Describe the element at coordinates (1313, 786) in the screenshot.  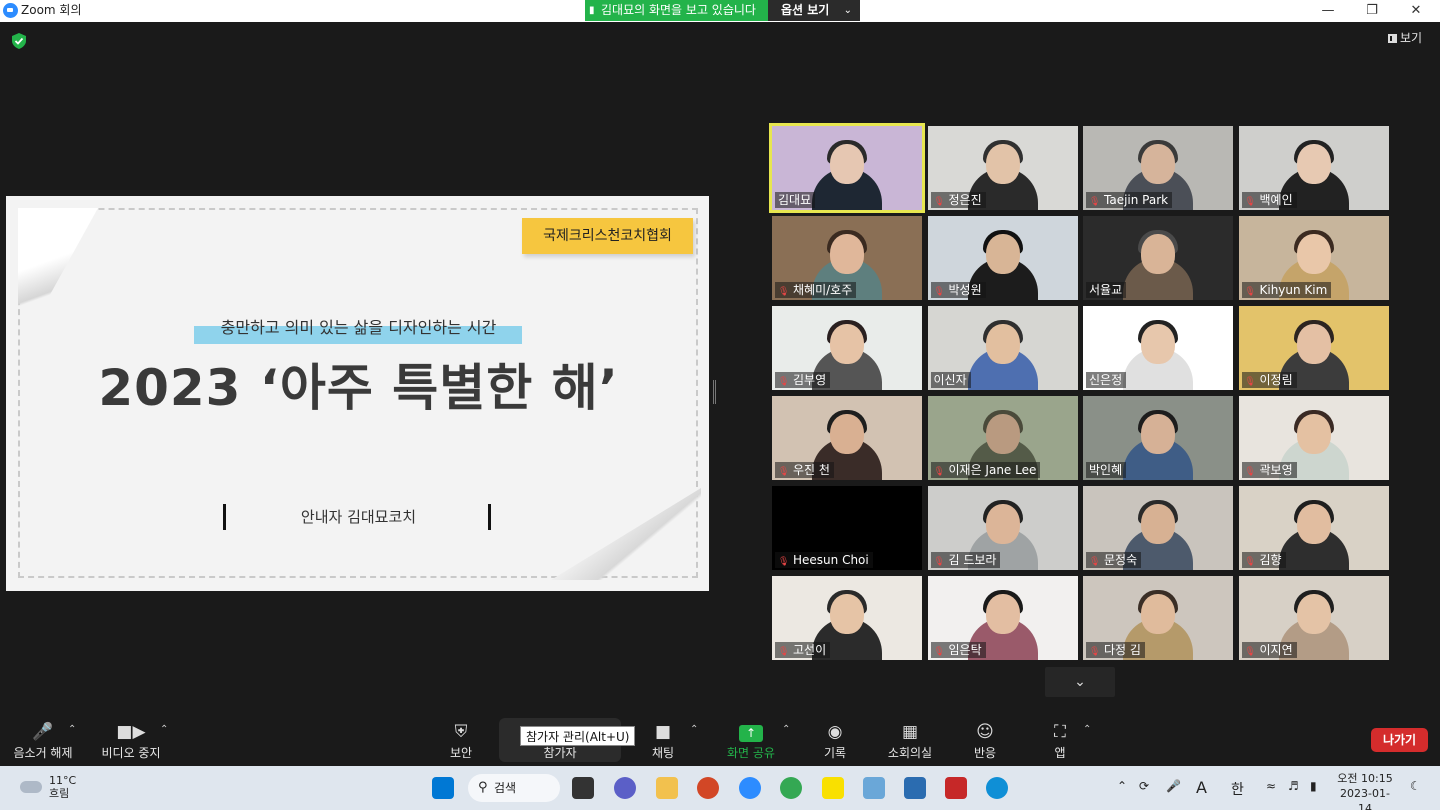
I see `battery-icon: ▮` at that location.